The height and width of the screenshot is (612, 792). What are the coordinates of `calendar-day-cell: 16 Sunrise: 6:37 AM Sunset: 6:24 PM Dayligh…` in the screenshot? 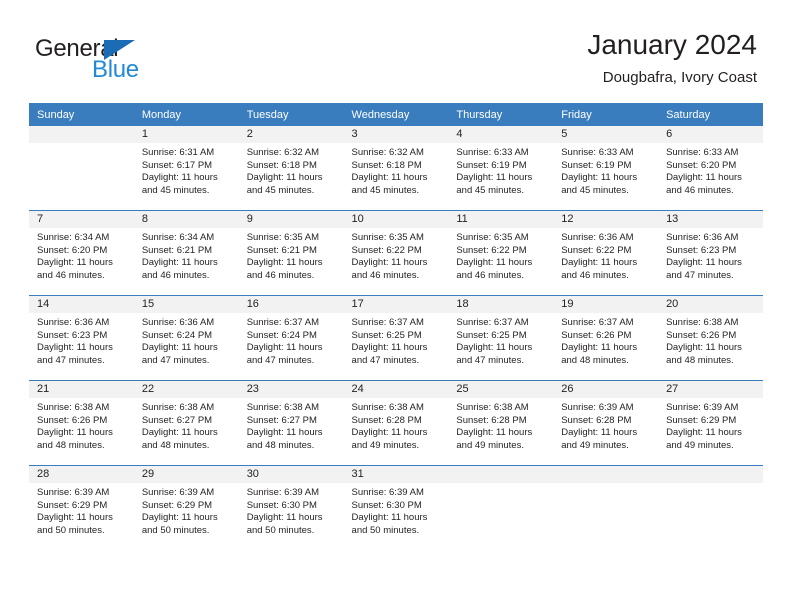 It's located at (291, 338).